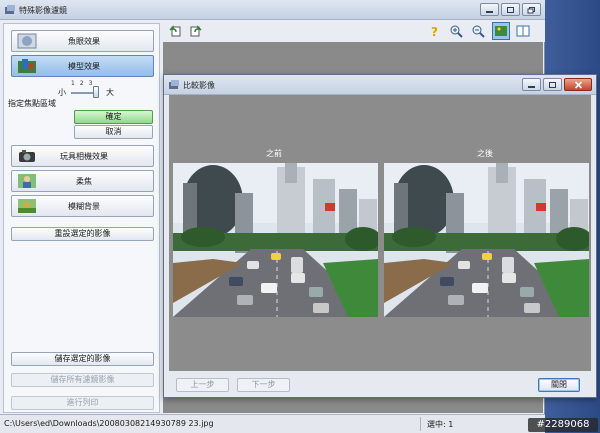 Image resolution: width=600 pixels, height=433 pixels. What do you see at coordinates (82, 359) in the screenshot?
I see `save-selected-image-button: 儲存選定的影像` at bounding box center [82, 359].